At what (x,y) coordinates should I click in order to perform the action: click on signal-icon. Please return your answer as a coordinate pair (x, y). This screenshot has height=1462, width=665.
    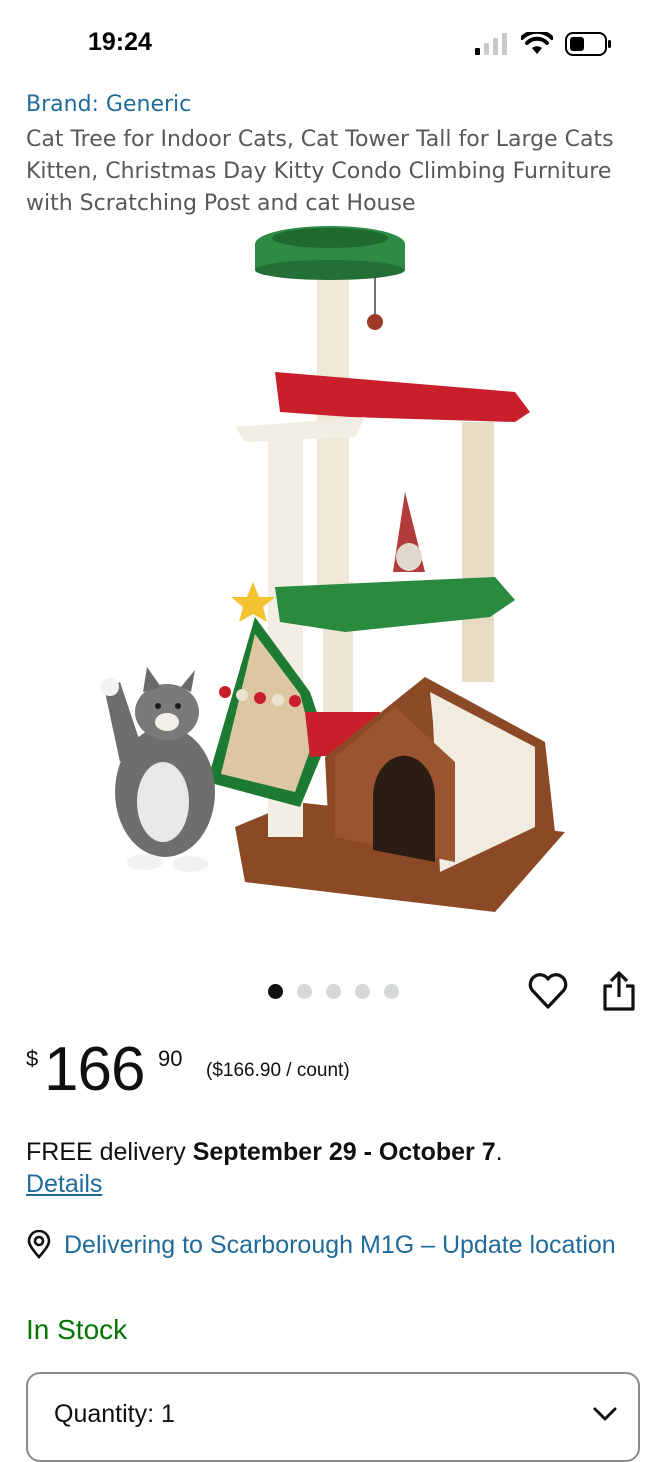
    Looking at the image, I should click on (491, 44).